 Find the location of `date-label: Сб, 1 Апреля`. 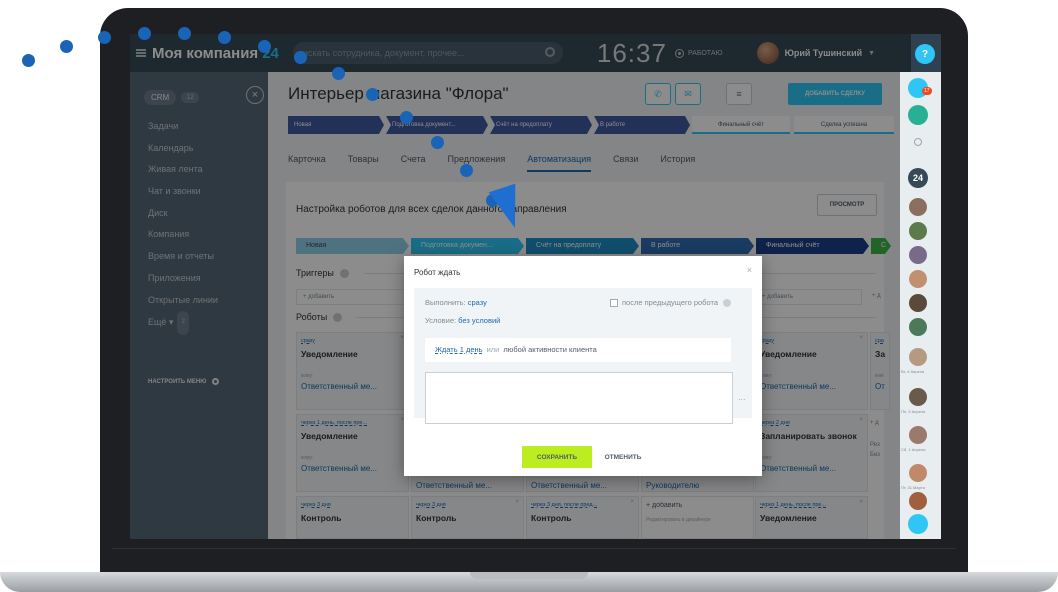

date-label: Сб, 1 Апреля is located at coordinates (913, 449).